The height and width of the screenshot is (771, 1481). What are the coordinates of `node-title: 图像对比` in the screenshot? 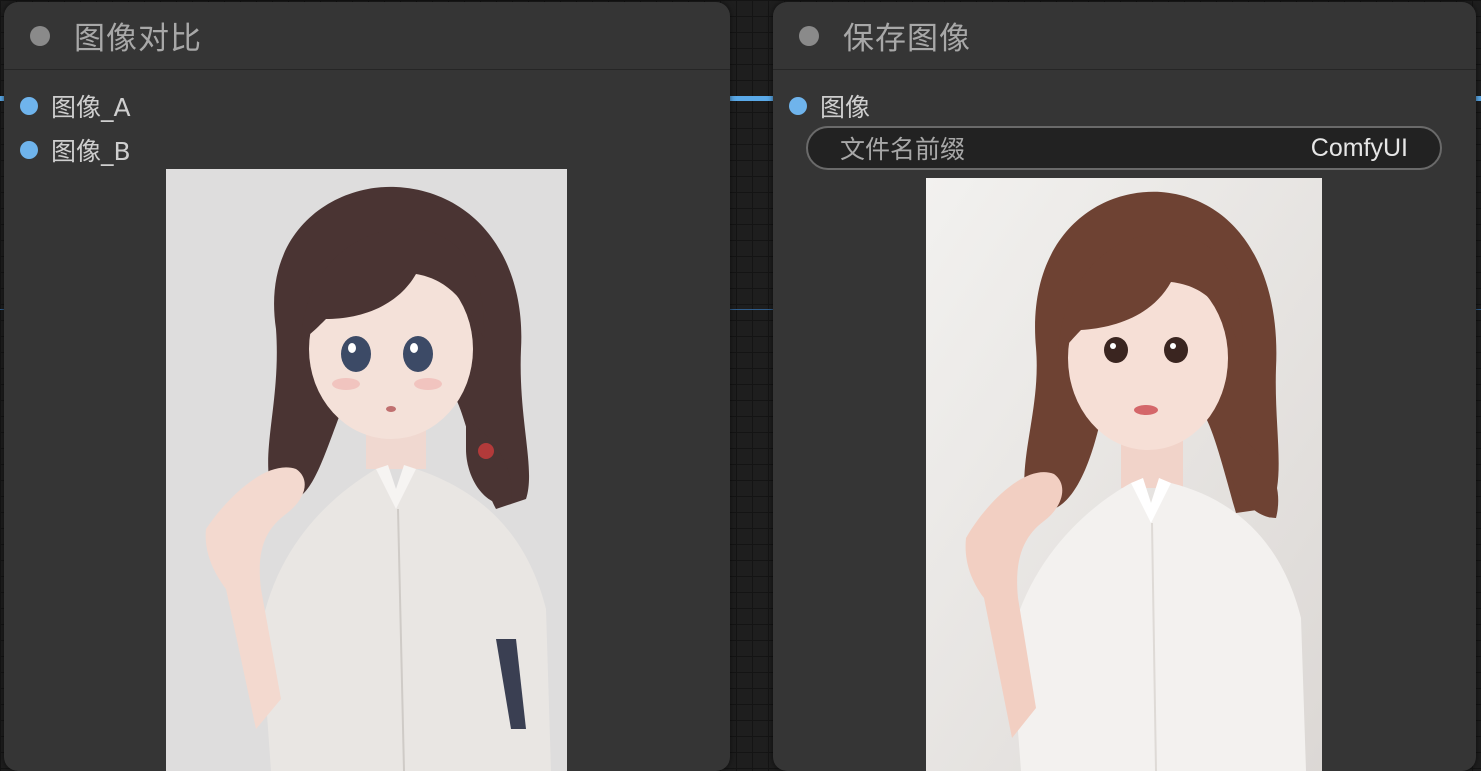 It's located at (138, 39).